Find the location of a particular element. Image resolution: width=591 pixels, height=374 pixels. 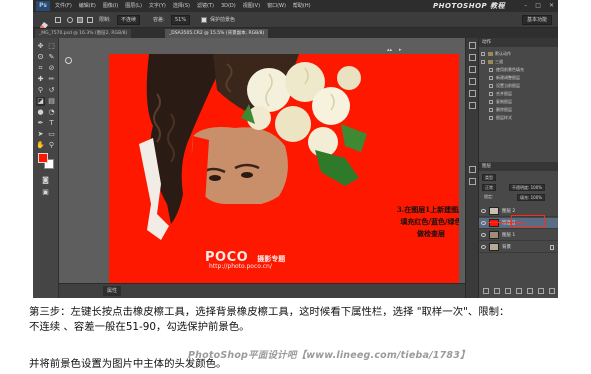

sampling-once-icon is located at coordinates (80, 20).